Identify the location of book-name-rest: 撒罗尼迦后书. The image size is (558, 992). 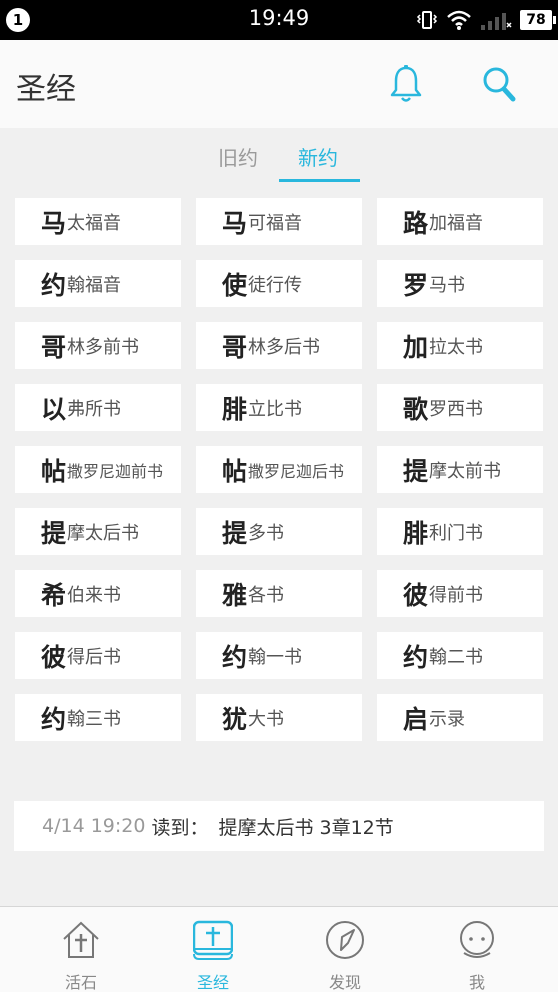
(296, 471).